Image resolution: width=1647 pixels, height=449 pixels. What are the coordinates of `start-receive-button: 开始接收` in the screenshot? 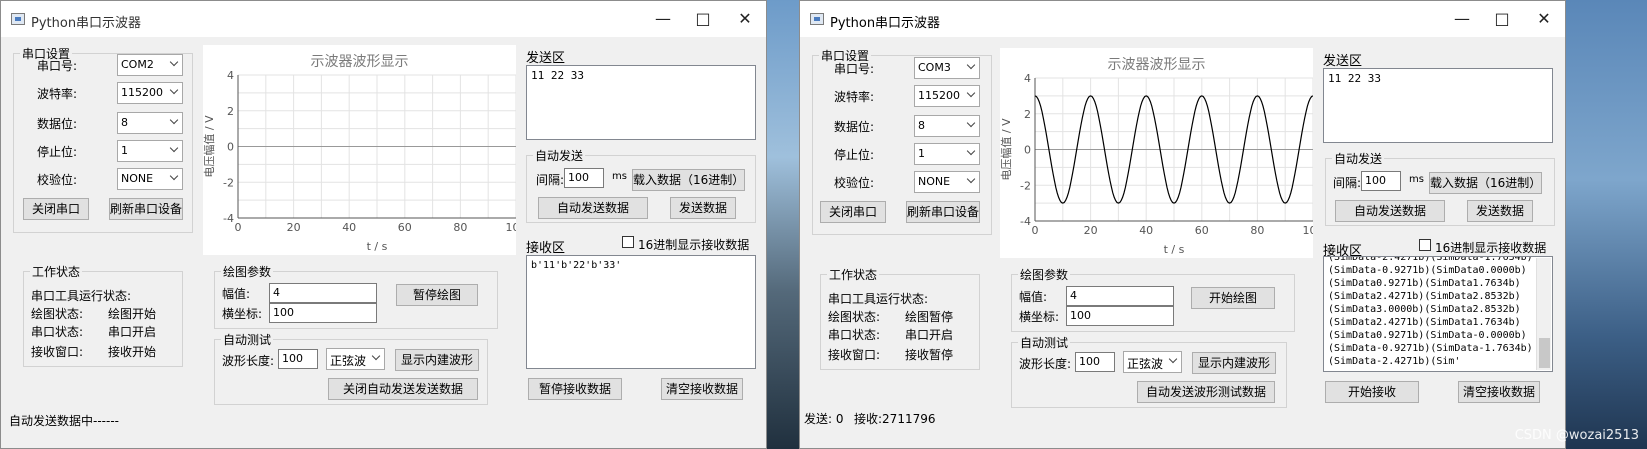 It's located at (1372, 392).